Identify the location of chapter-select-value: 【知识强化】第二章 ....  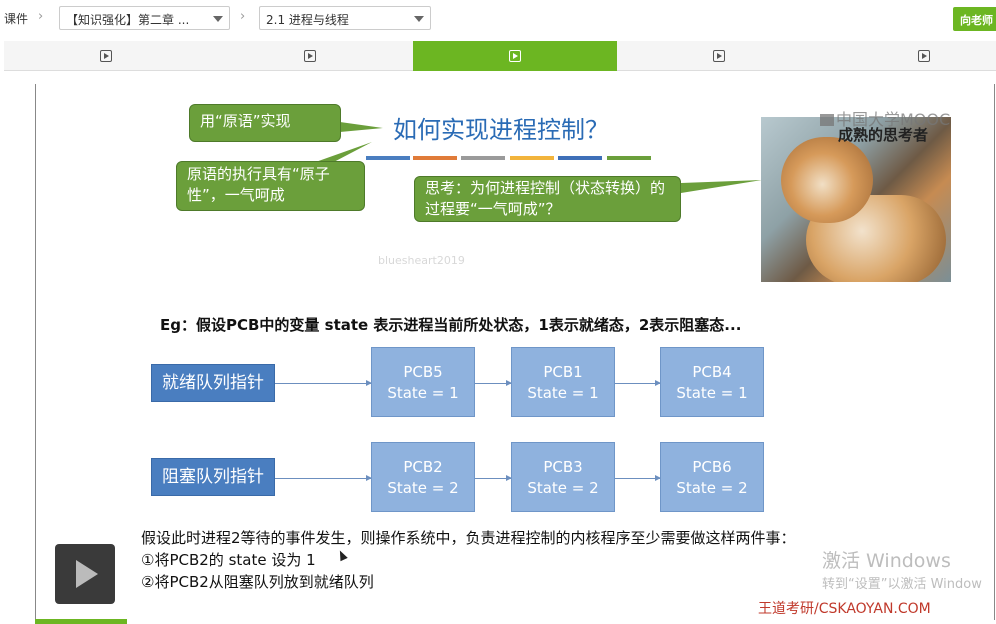
(128, 20).